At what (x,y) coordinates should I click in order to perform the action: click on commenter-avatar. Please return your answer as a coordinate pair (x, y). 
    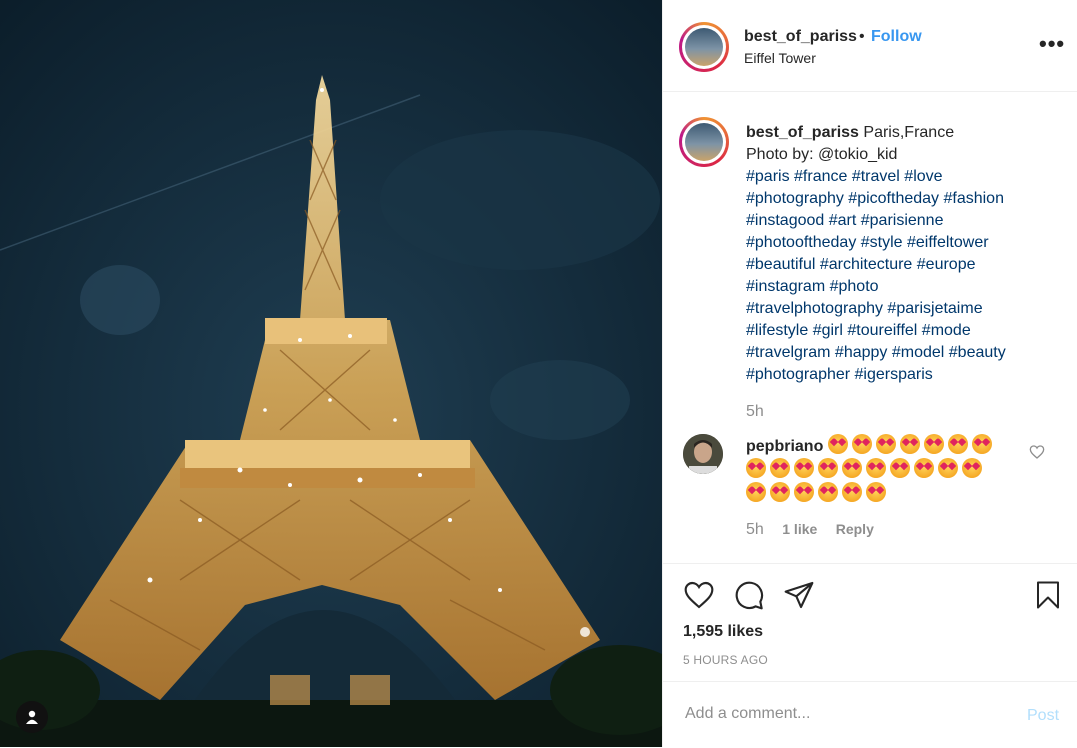
    Looking at the image, I should click on (703, 454).